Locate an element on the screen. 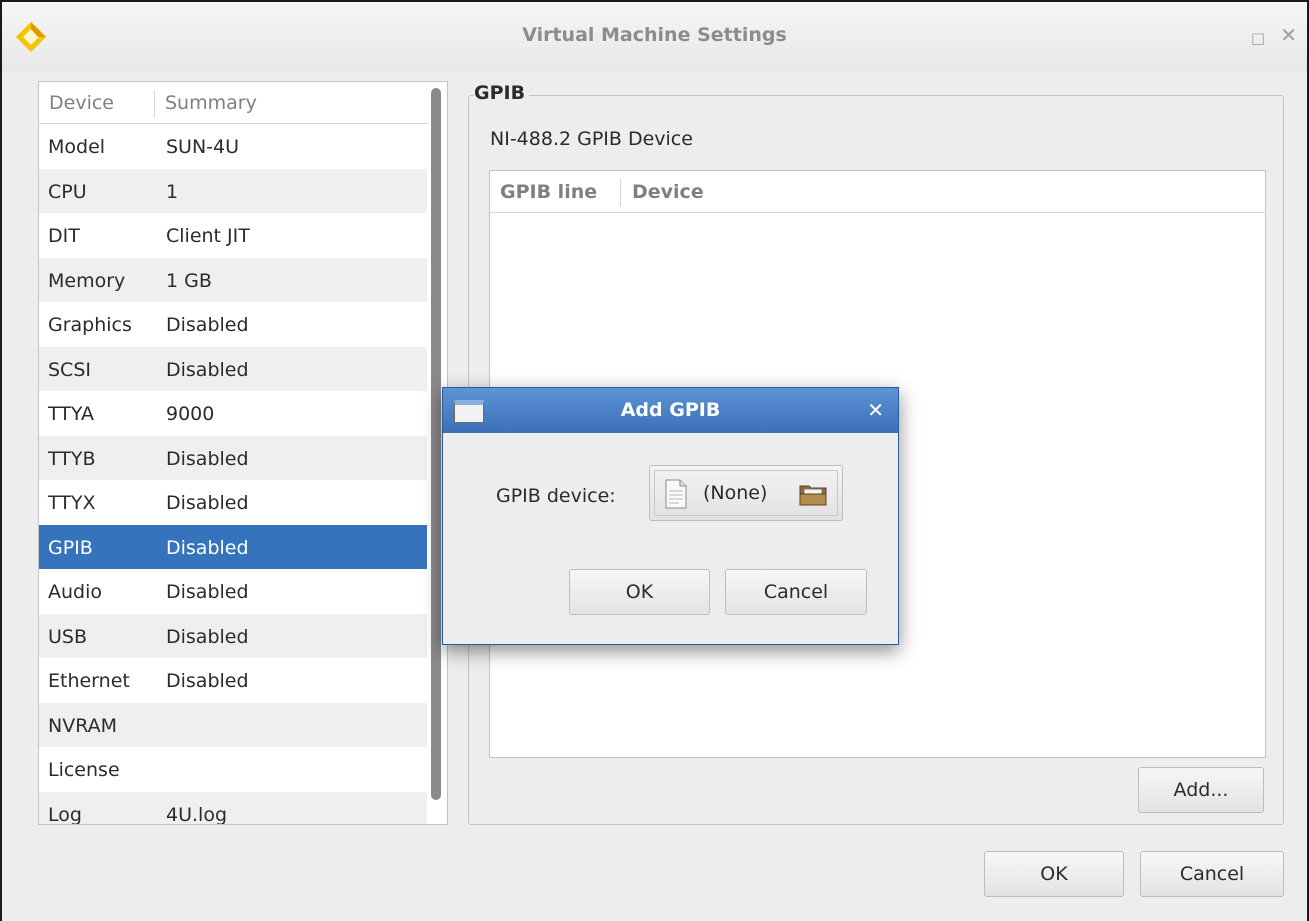  device-summary: 9000 is located at coordinates (190, 414).